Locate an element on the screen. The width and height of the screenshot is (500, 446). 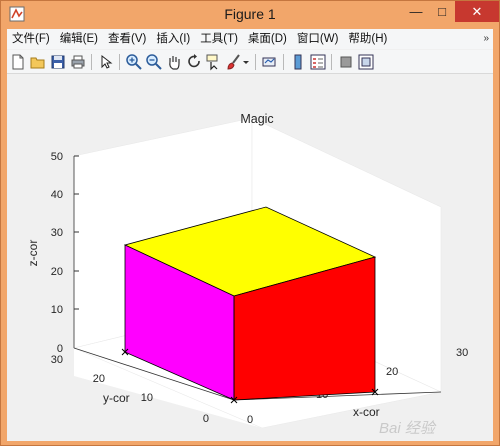
show-plot-tools-icon is located at coordinates (366, 62).